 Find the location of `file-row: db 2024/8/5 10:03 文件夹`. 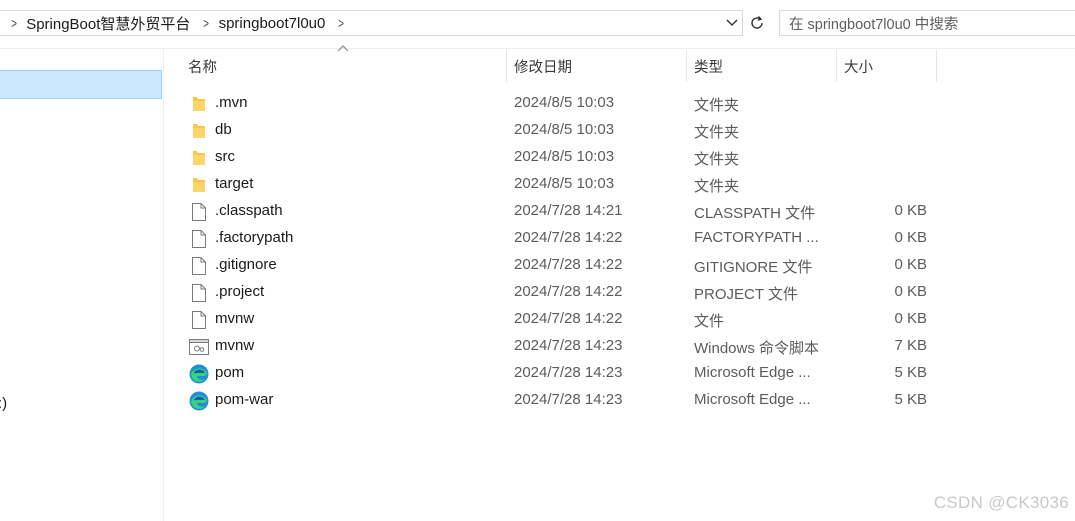

file-row: db 2024/8/5 10:03 文件夹 is located at coordinates (555, 130).